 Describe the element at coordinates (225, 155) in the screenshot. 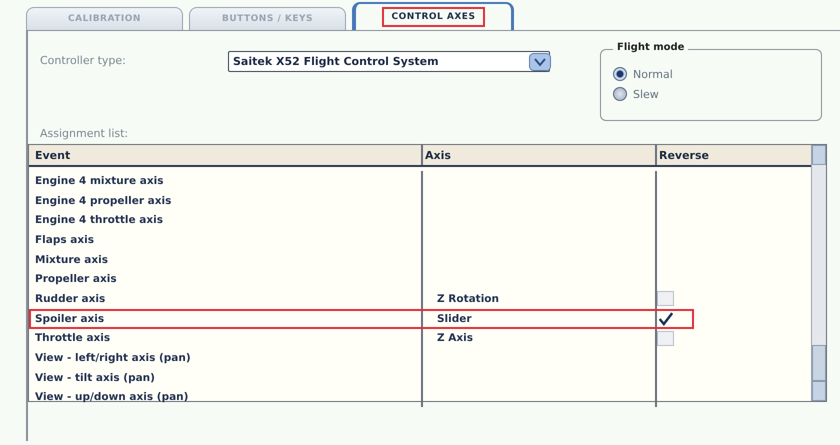

I see `column-header: Event` at that location.